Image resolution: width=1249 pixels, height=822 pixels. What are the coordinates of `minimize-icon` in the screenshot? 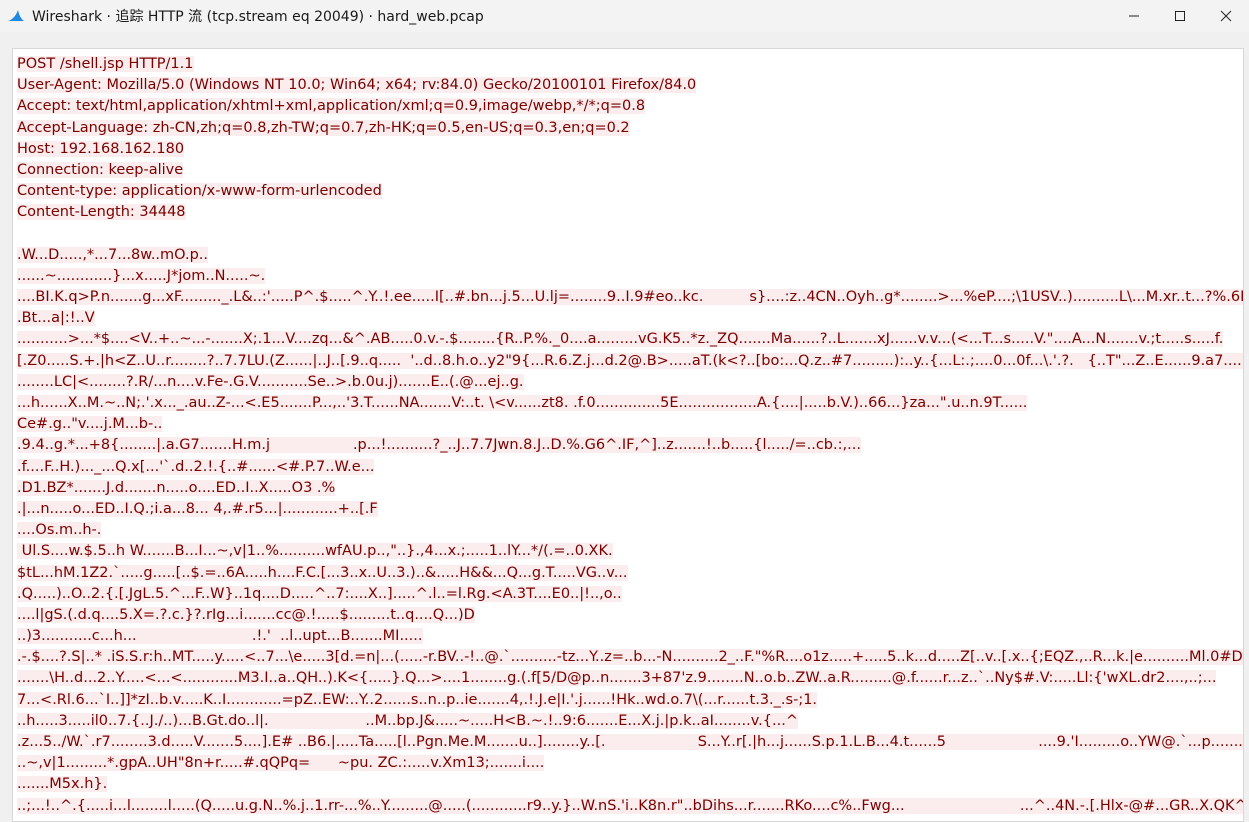 It's located at (1134, 16).